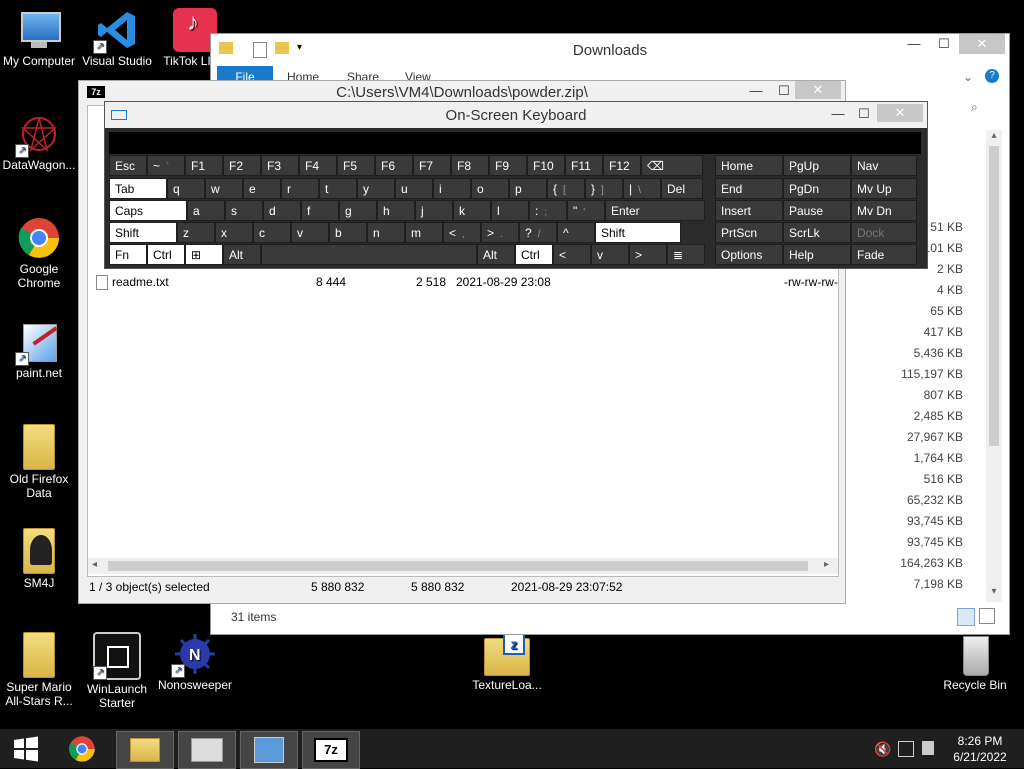 The image size is (1024, 769). What do you see at coordinates (452, 188) in the screenshot?
I see `osk-key: i` at bounding box center [452, 188].